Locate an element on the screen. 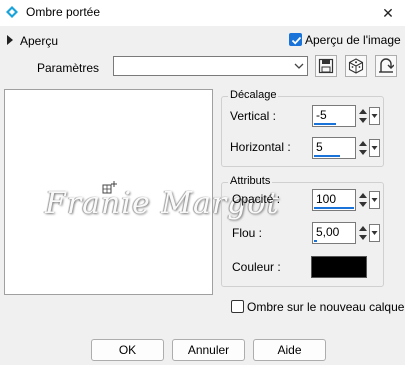 The width and height of the screenshot is (405, 365). opacity-label: Opacité : is located at coordinates (256, 199).